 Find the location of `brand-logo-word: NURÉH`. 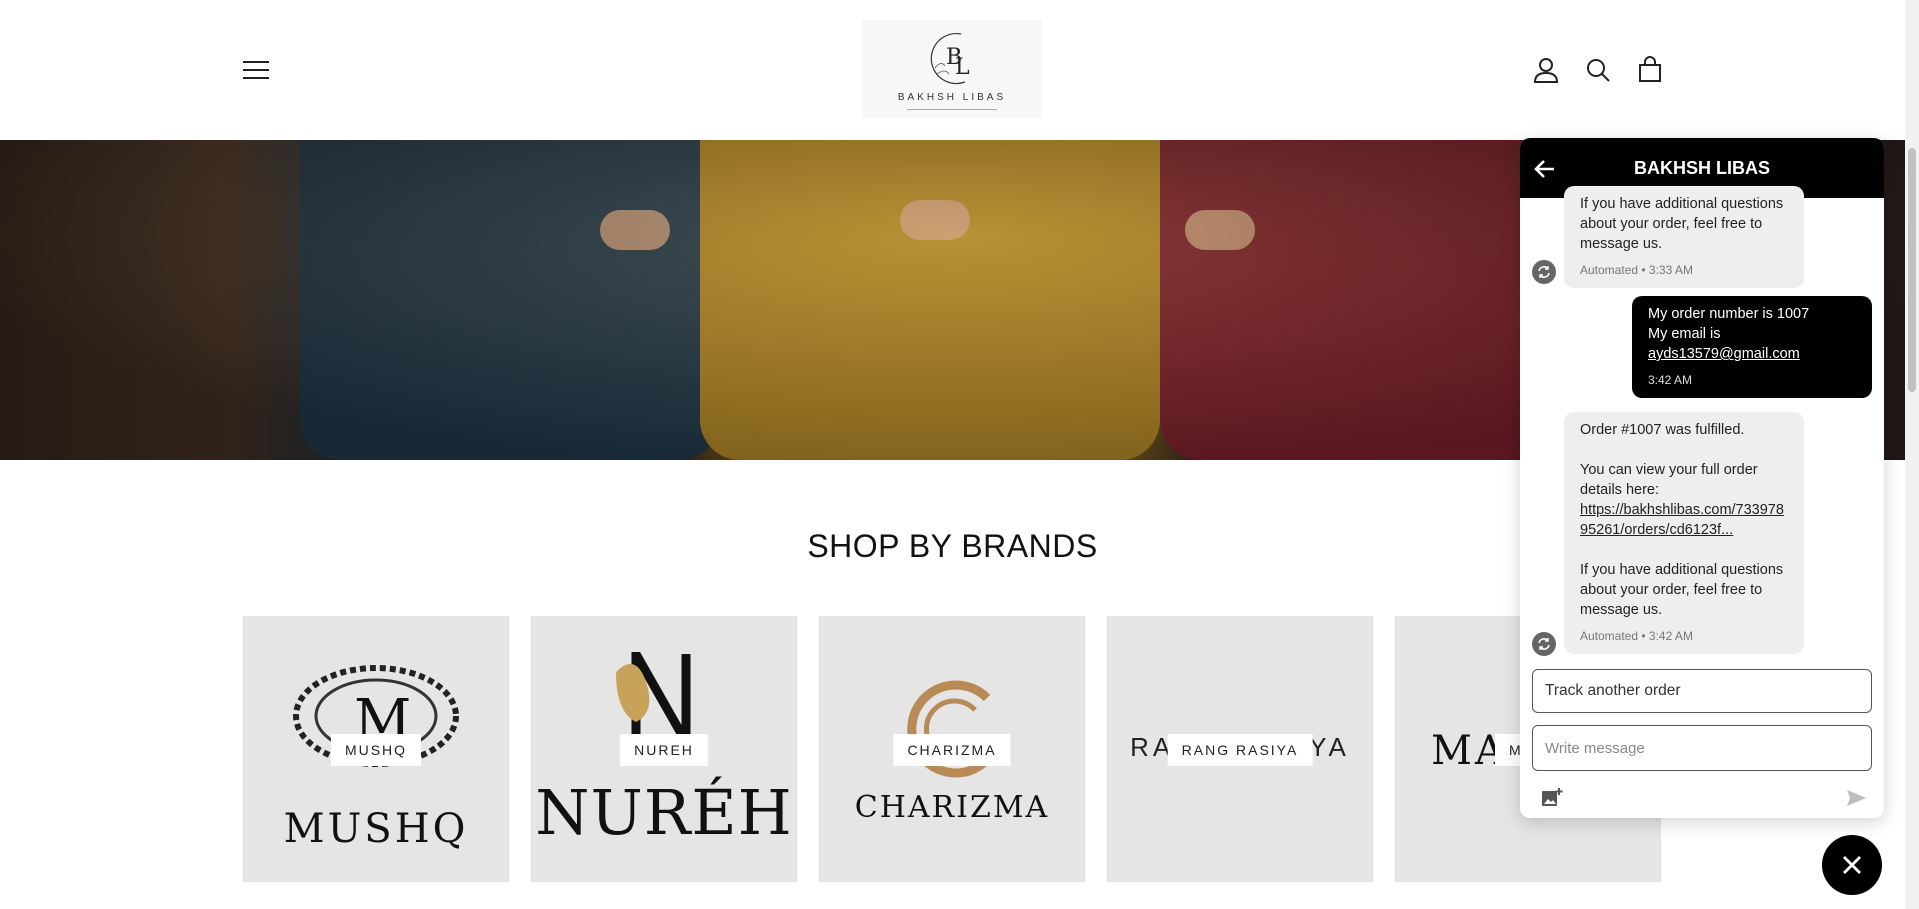

brand-logo-word: NURÉH is located at coordinates (664, 812).